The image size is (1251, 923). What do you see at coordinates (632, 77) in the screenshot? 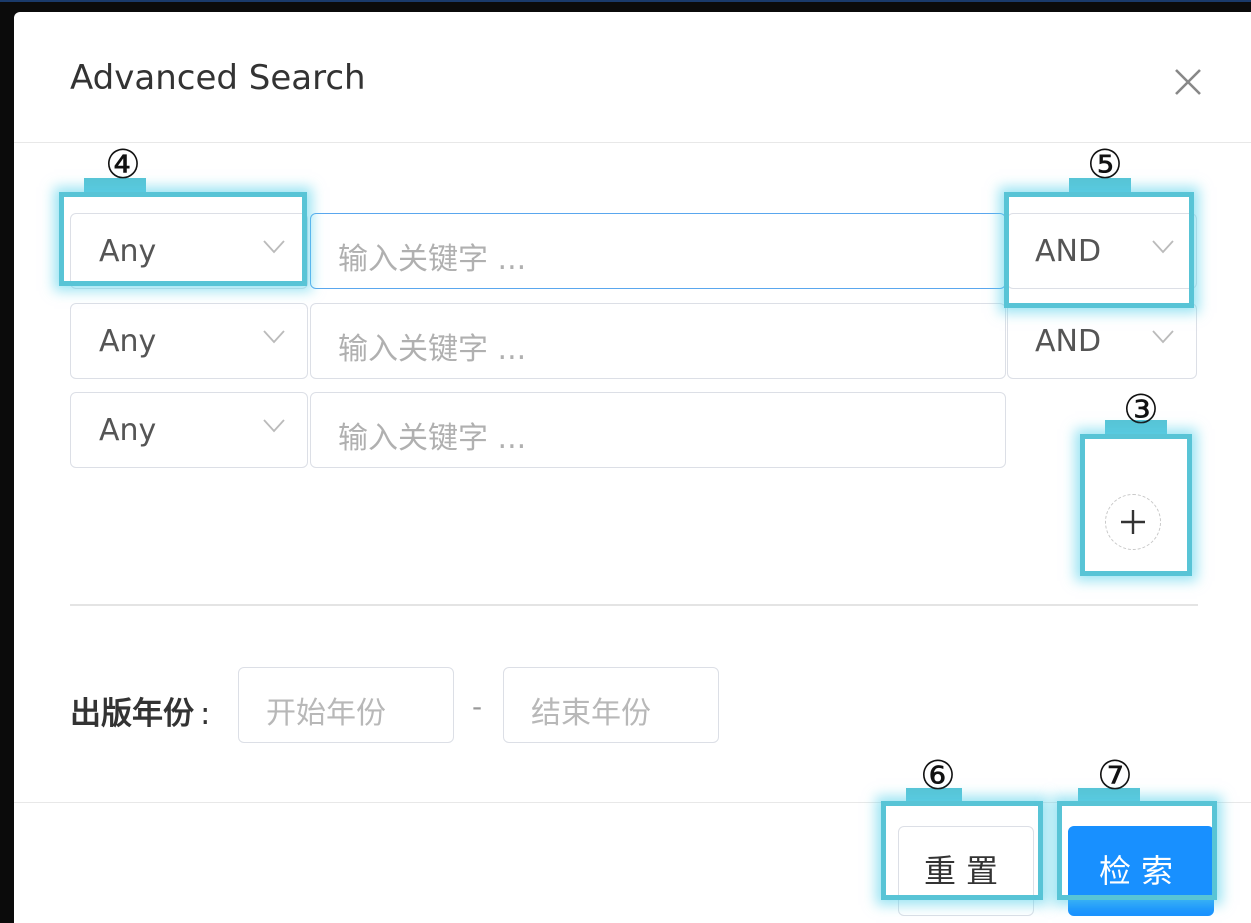
I see `dialog-header: Advanced Search` at bounding box center [632, 77].